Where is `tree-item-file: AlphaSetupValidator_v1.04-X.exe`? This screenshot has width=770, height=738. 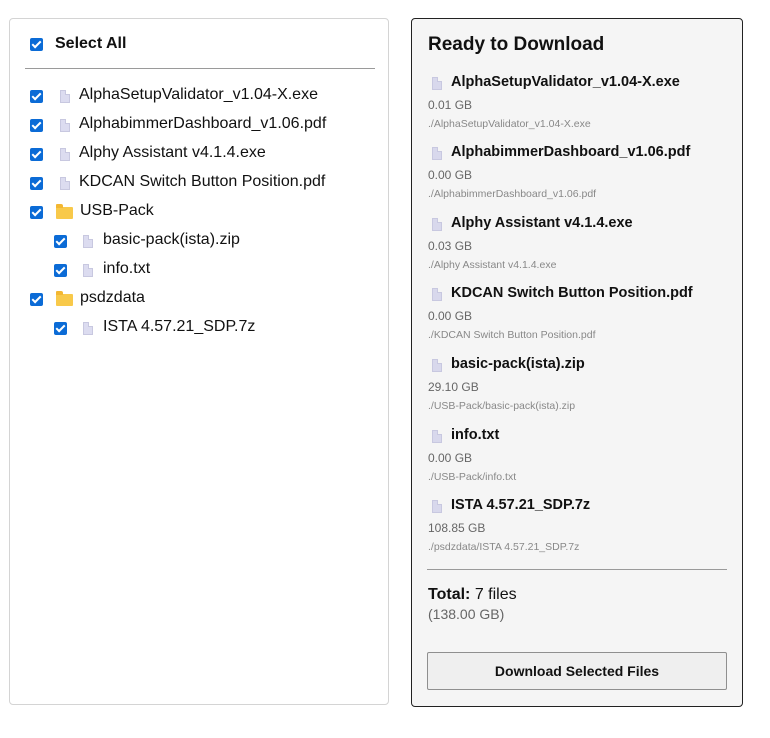
tree-item-file: AlphaSetupValidator_v1.04-X.exe is located at coordinates (195, 97).